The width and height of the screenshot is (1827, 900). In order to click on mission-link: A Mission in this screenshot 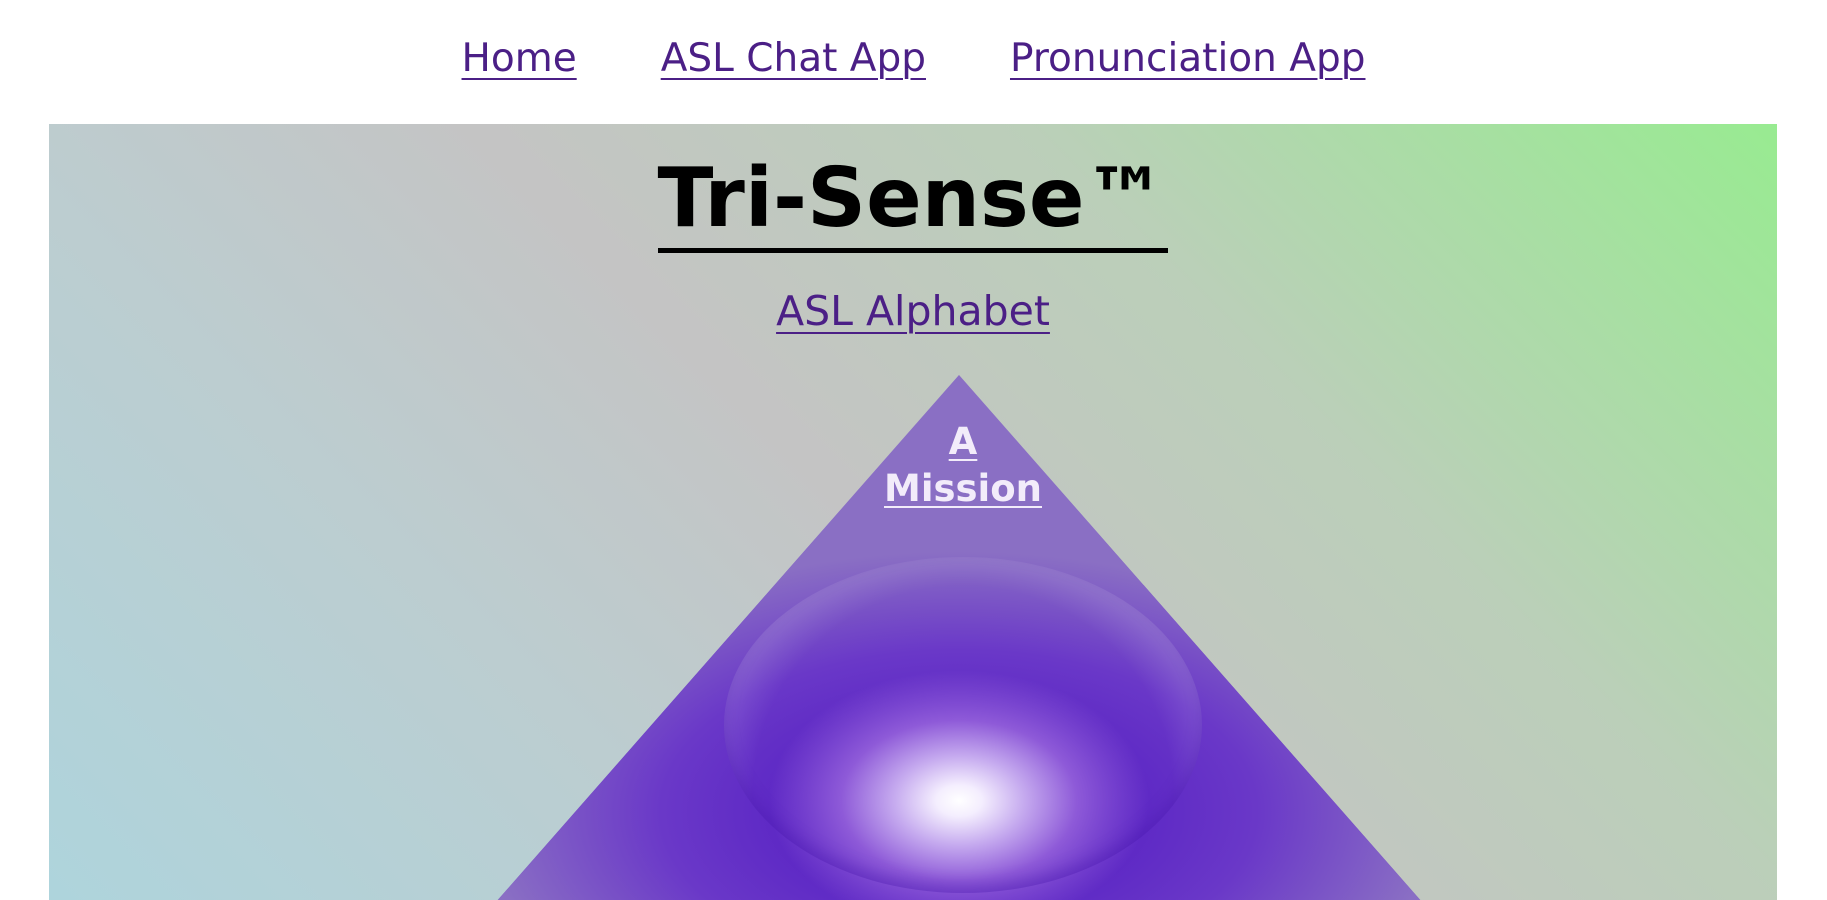, I will do `click(963, 465)`.